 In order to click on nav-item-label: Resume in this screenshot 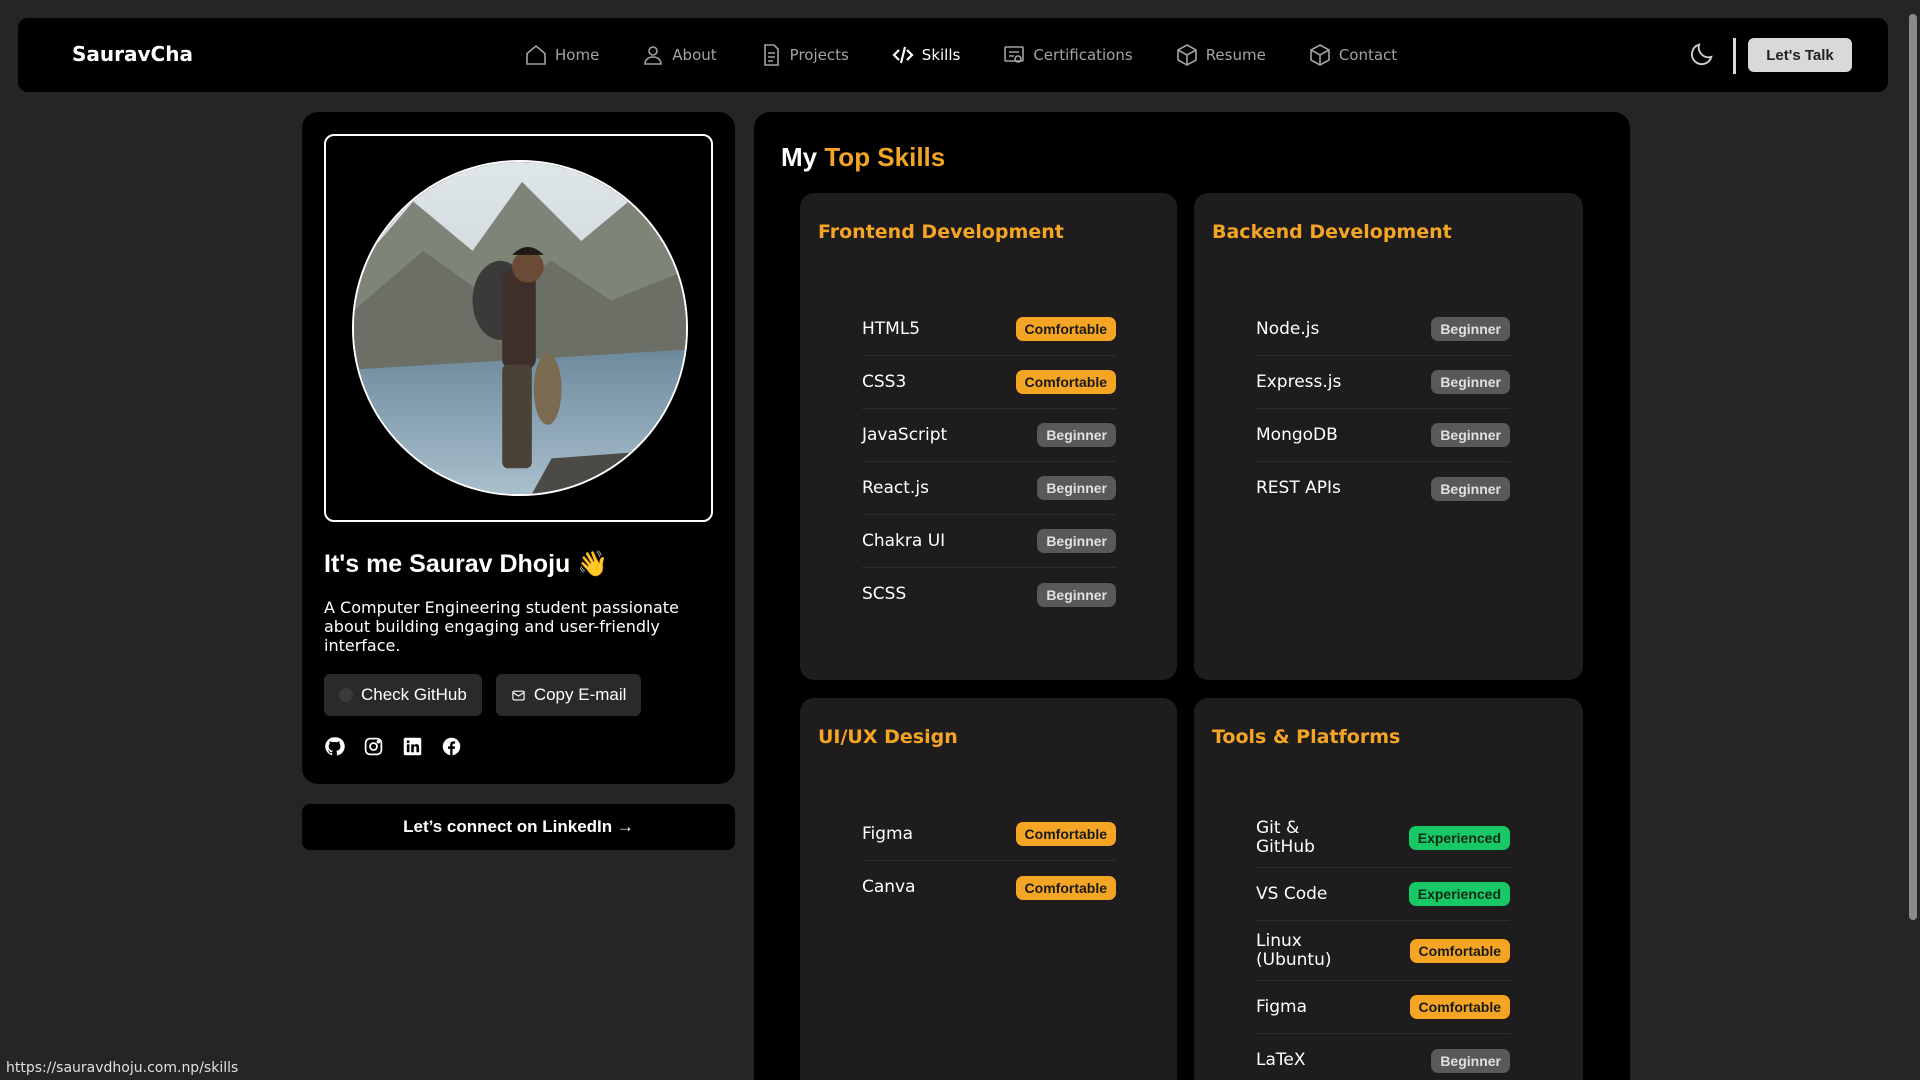, I will do `click(1235, 55)`.